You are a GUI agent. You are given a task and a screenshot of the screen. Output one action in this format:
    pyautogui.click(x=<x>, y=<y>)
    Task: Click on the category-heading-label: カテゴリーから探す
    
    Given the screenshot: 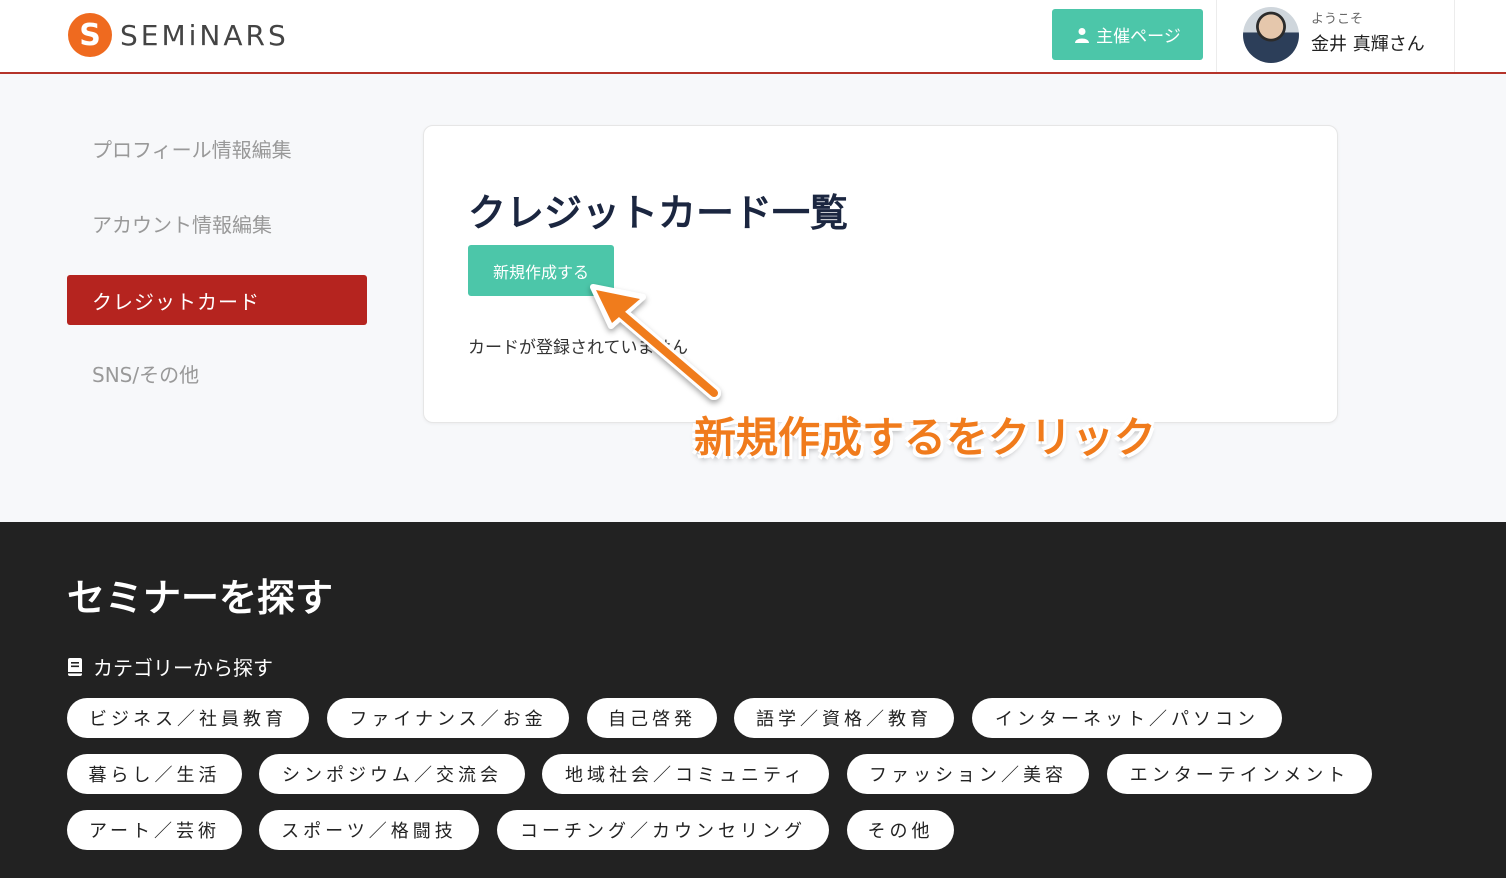 What is the action you would take?
    pyautogui.click(x=183, y=668)
    